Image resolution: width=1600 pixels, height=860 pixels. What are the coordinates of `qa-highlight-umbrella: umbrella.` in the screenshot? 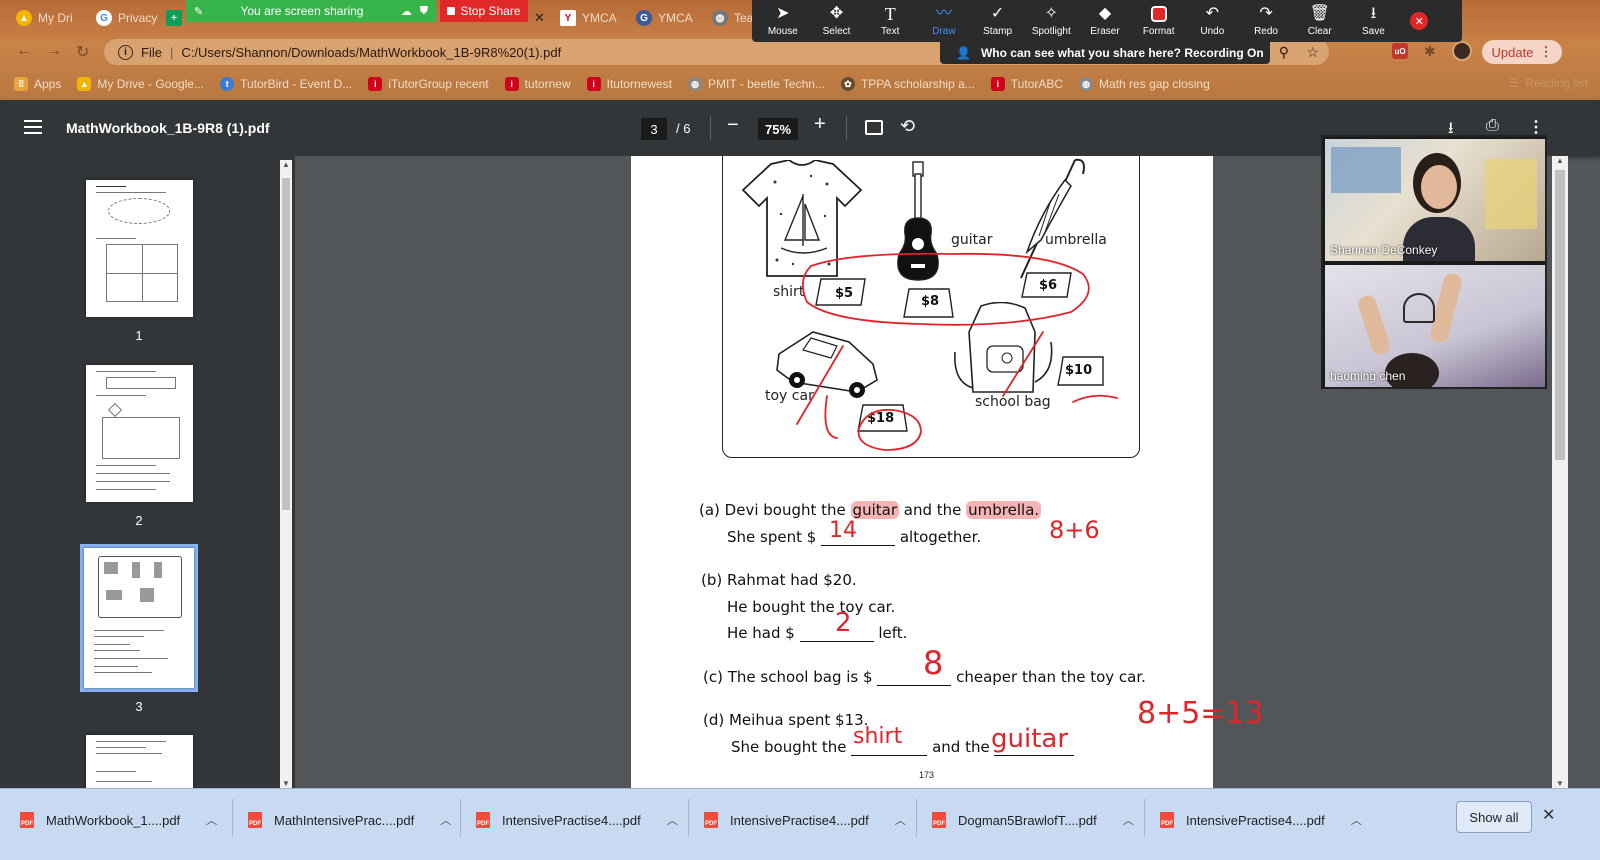 It's located at (1004, 510).